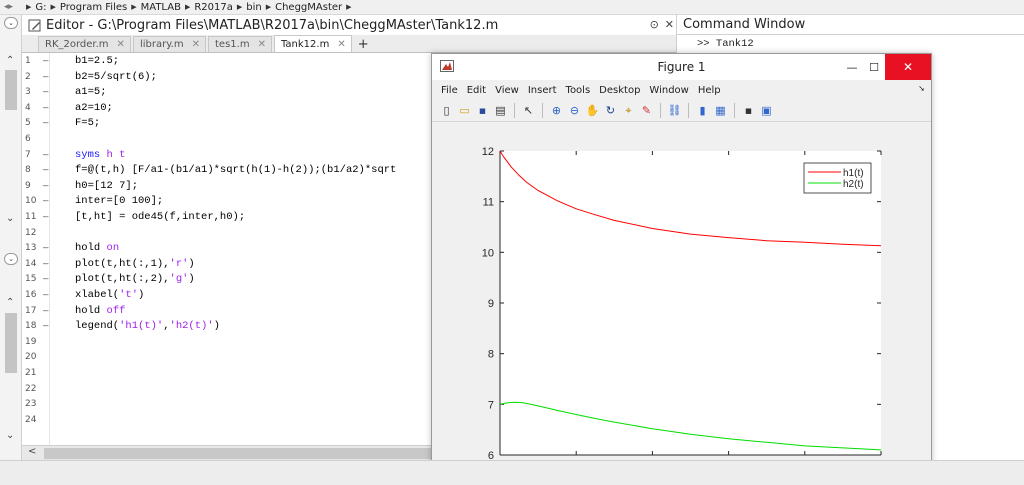  What do you see at coordinates (135, 263) in the screenshot?
I see `code-text: plot(t,ht(:,1),'r')` at bounding box center [135, 263].